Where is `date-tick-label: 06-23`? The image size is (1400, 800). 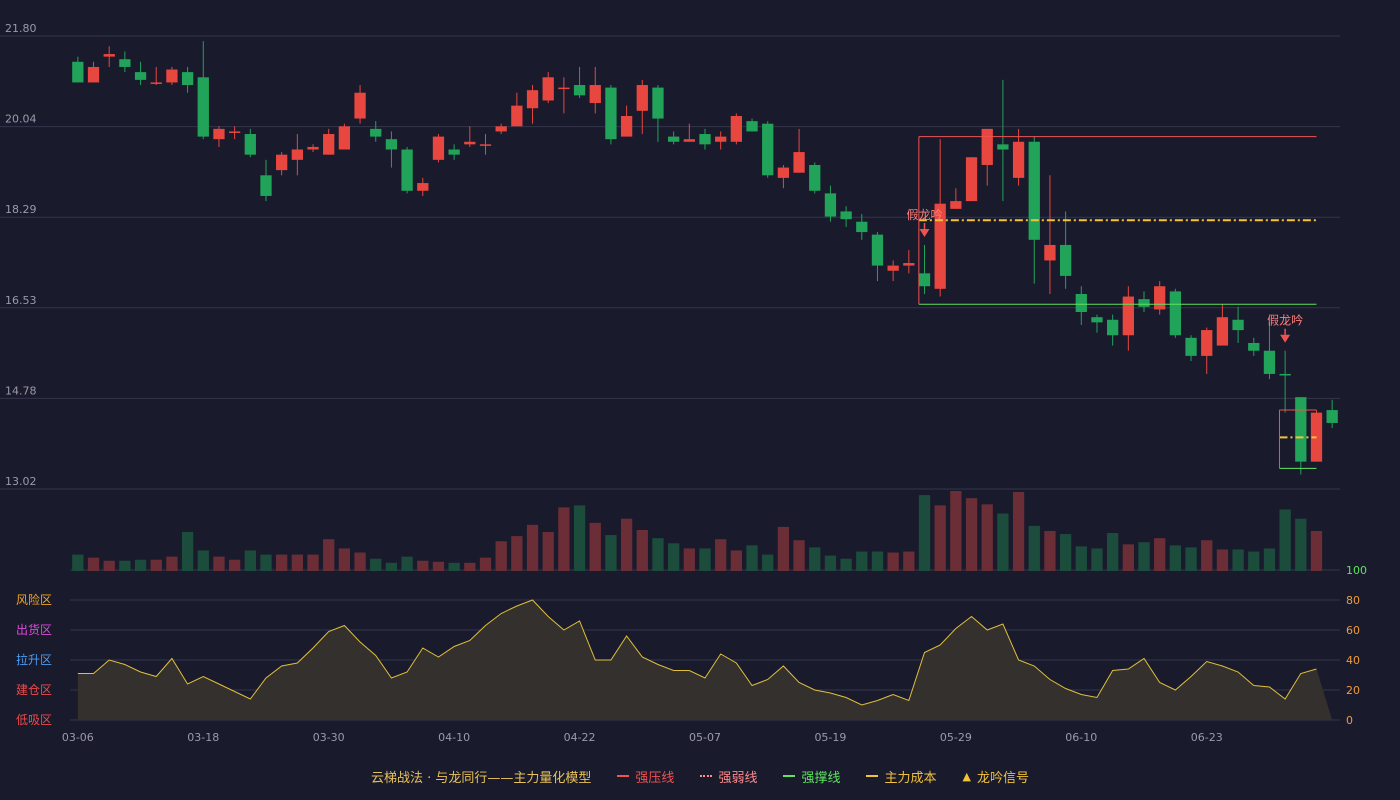 date-tick-label: 06-23 is located at coordinates (1207, 737).